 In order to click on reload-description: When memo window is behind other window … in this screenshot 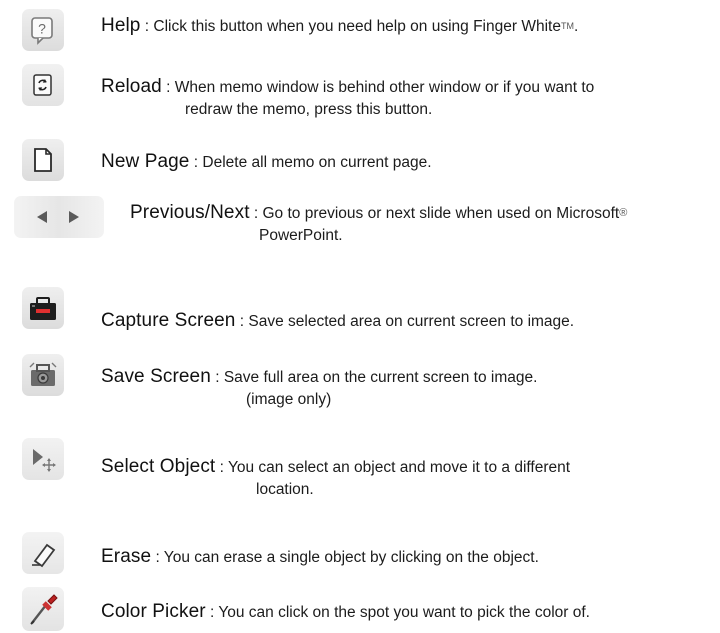, I will do `click(384, 87)`.